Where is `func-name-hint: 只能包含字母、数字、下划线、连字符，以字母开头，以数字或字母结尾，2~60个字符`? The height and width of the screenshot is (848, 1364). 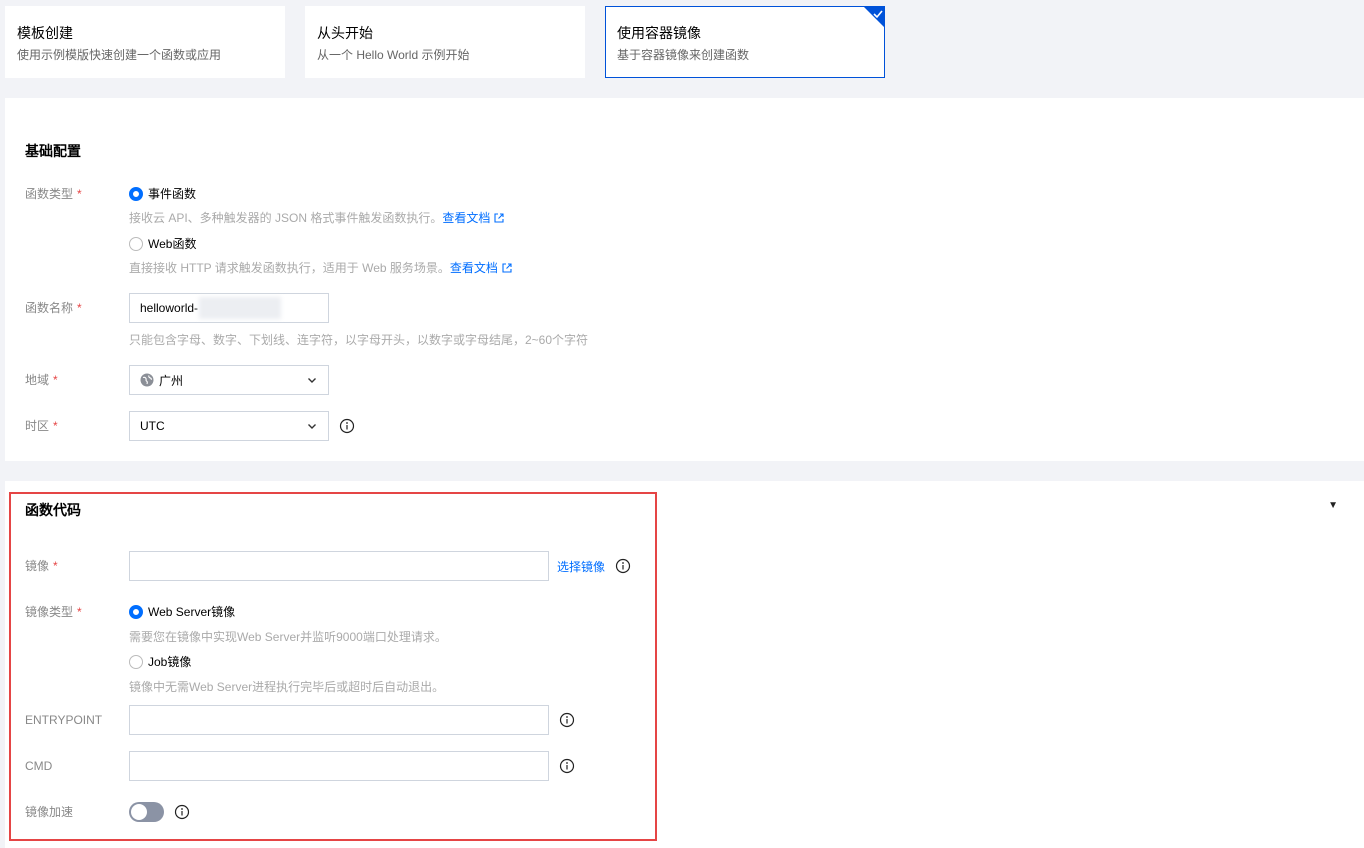
func-name-hint: 只能包含字母、数字、下划线、连字符，以字母开头，以数字或字母结尾，2~60个字符 is located at coordinates (359, 340).